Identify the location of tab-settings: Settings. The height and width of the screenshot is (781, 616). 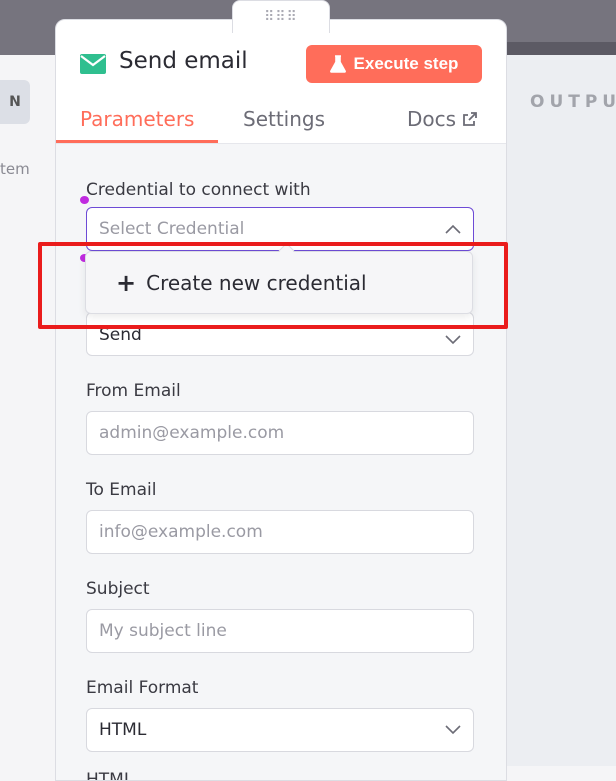
(284, 119).